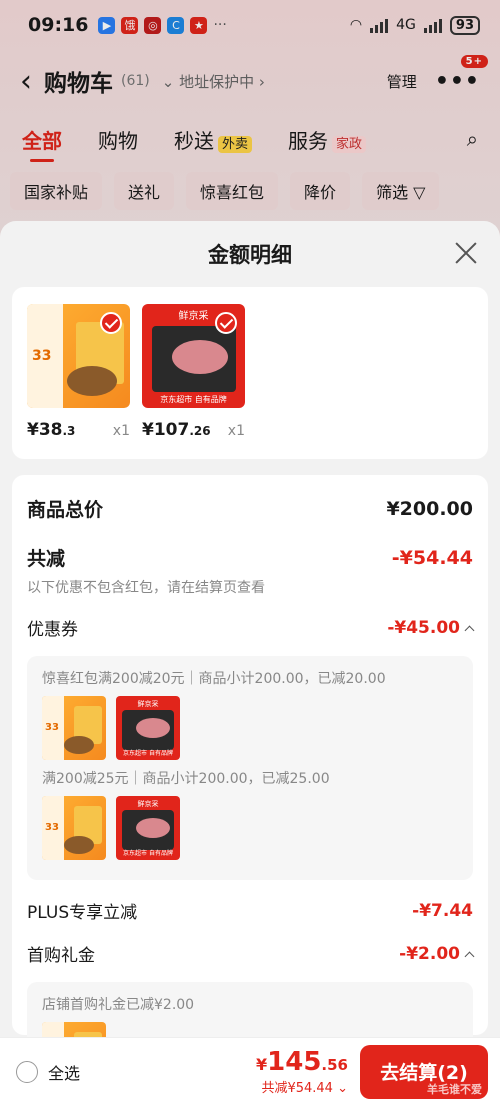  What do you see at coordinates (61, 956) in the screenshot?
I see `first-purchase-label: 首购礼金` at bounding box center [61, 956].